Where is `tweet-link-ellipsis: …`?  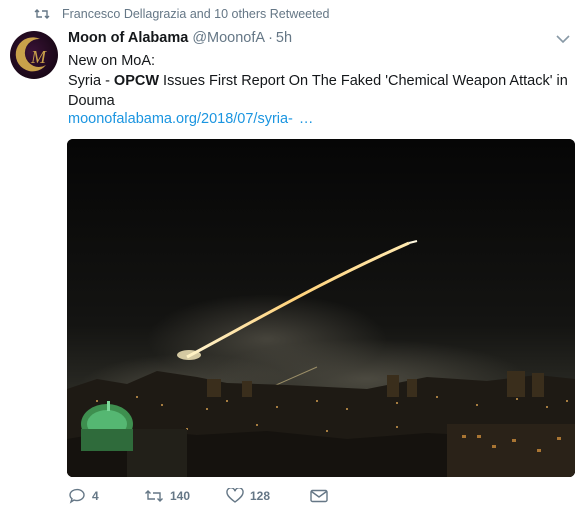 tweet-link-ellipsis: … is located at coordinates (306, 119).